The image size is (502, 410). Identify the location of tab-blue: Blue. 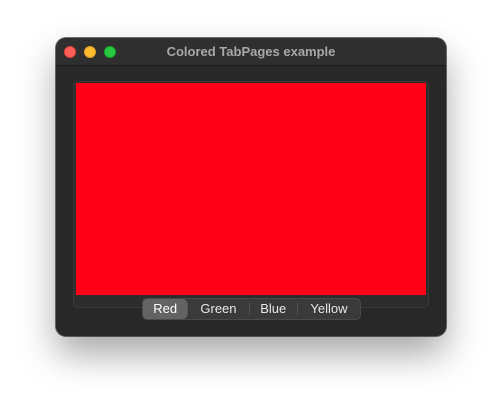
(273, 309).